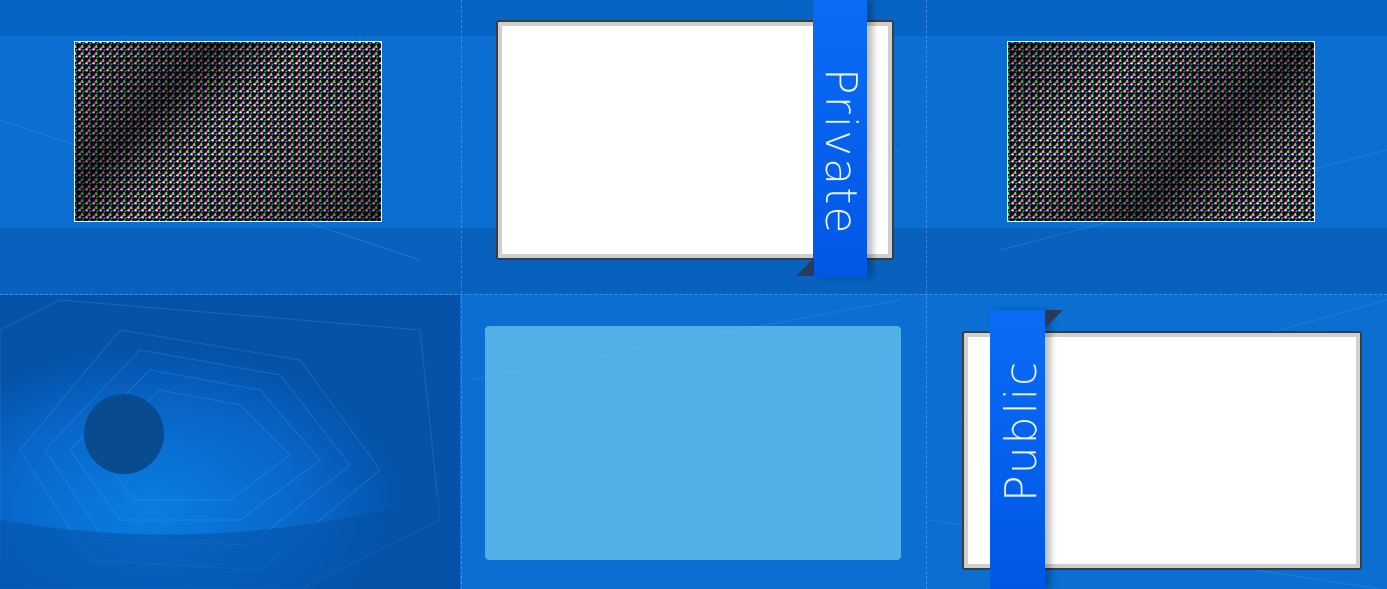 Image resolution: width=1387 pixels, height=589 pixels. Describe the element at coordinates (693, 443) in the screenshot. I see `glass-panel` at that location.